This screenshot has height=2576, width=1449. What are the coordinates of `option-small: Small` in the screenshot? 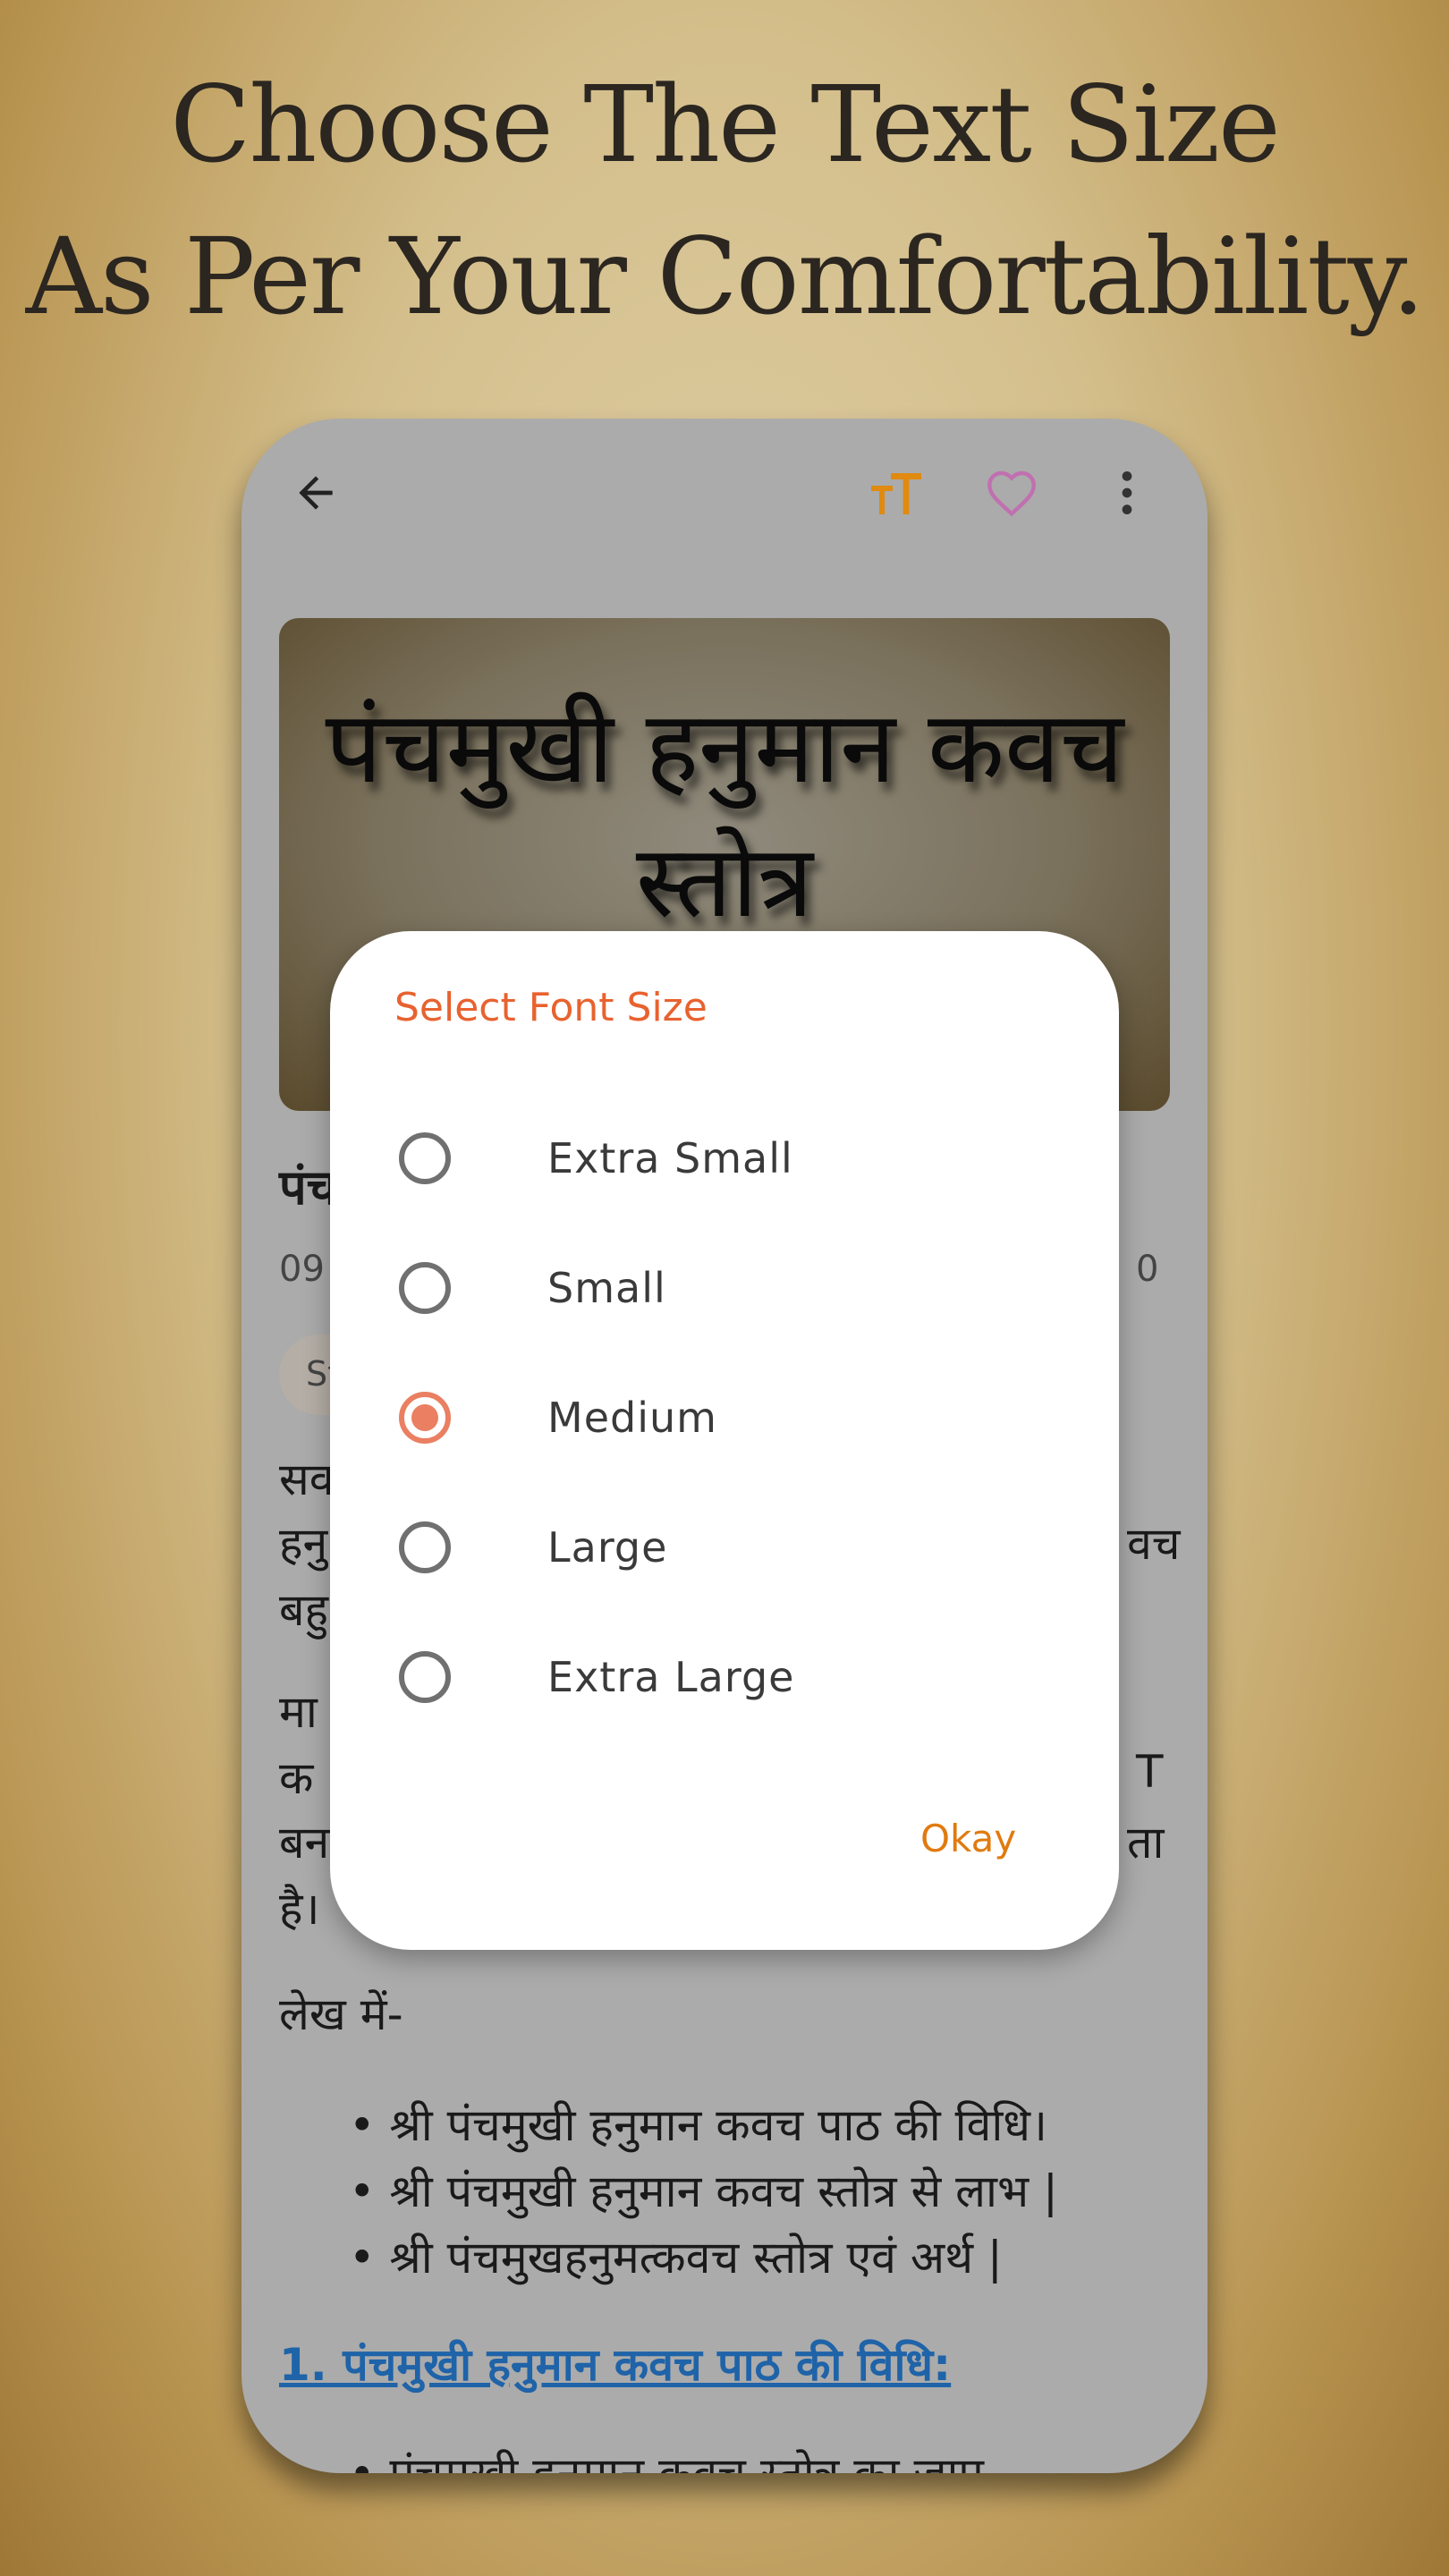 It's located at (723, 1288).